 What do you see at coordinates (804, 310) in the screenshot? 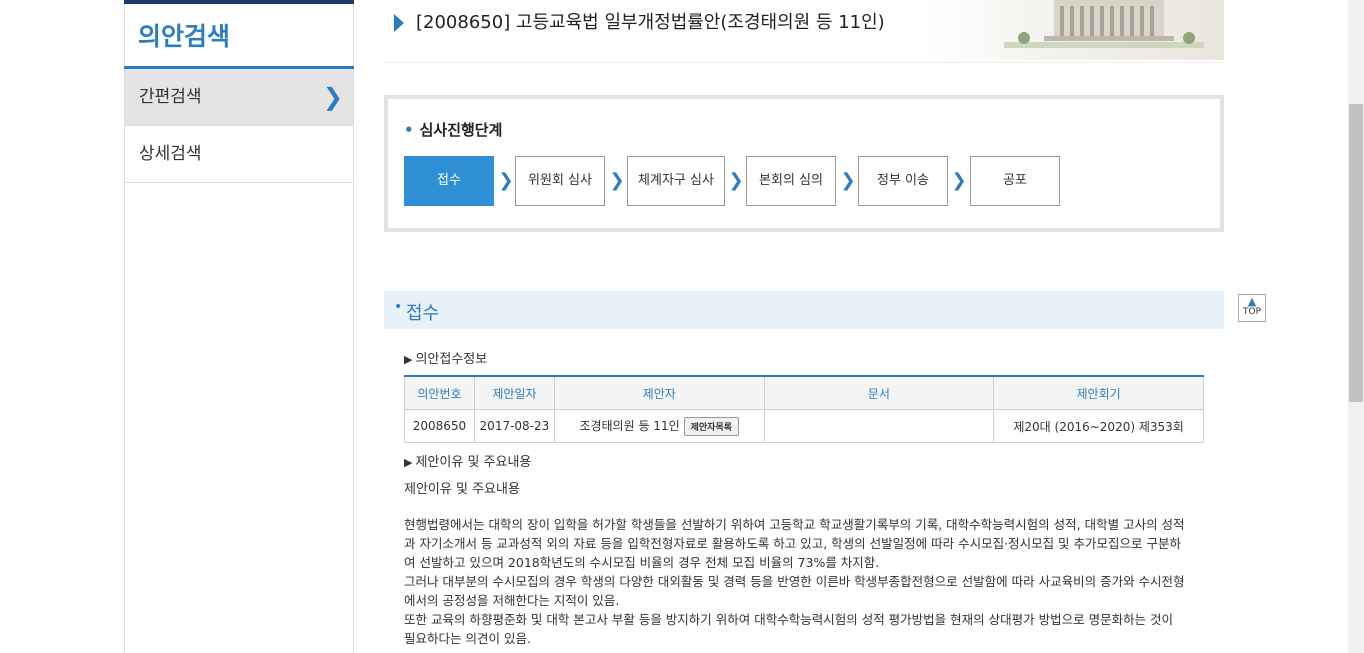
I see `section-header-receipt: • 접수` at bounding box center [804, 310].